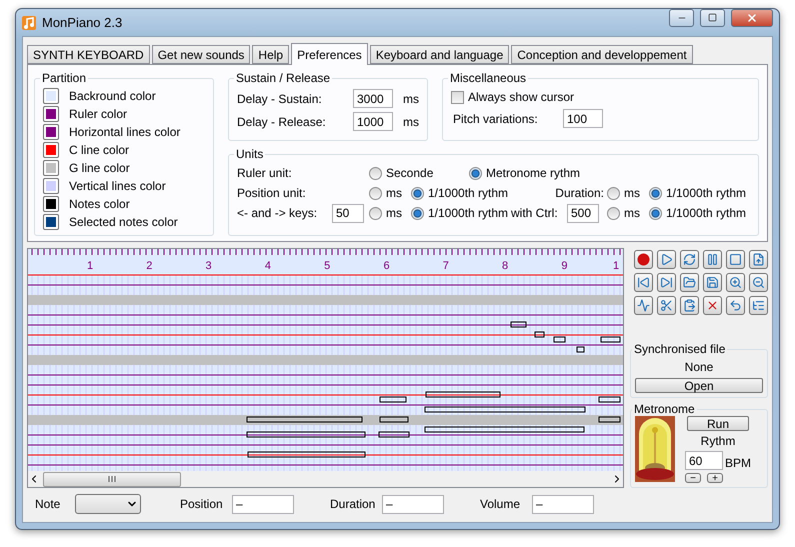 This screenshot has height=547, width=795. I want to click on document-button, so click(758, 259).